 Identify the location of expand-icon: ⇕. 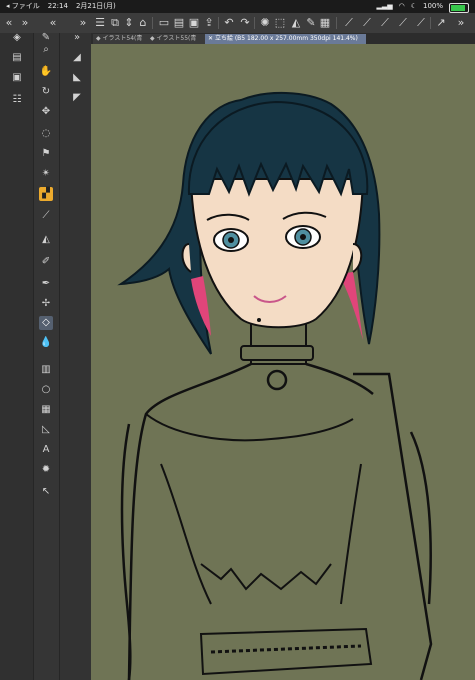
(129, 23).